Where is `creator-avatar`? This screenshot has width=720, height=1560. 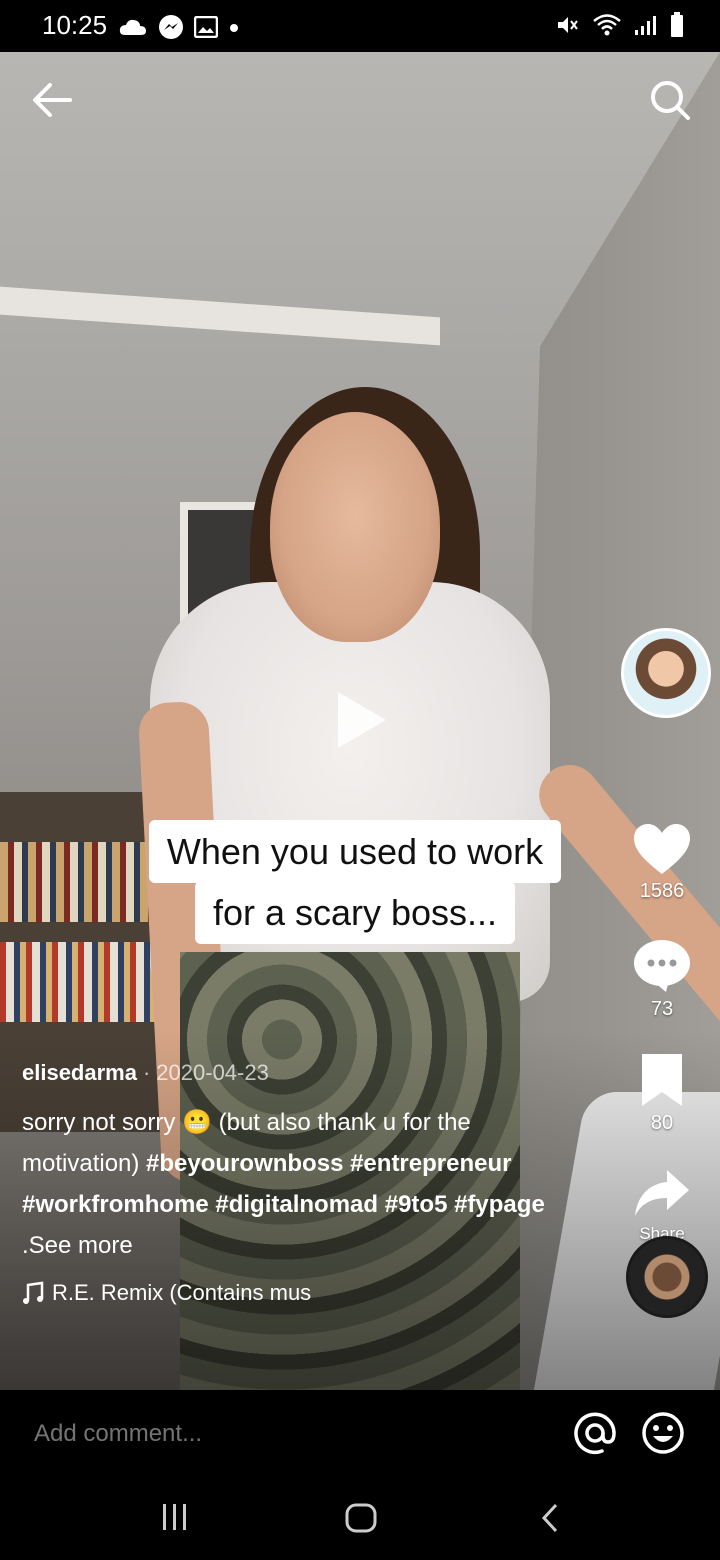
creator-avatar is located at coordinates (666, 673).